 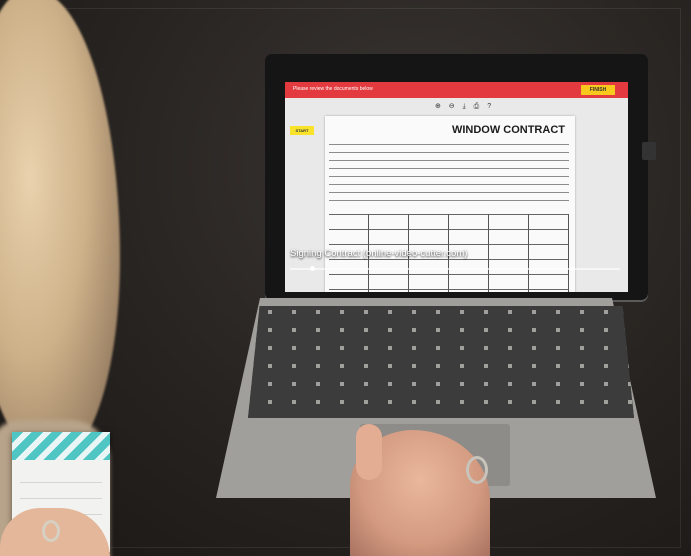 I want to click on start-tag: START, so click(x=302, y=130).